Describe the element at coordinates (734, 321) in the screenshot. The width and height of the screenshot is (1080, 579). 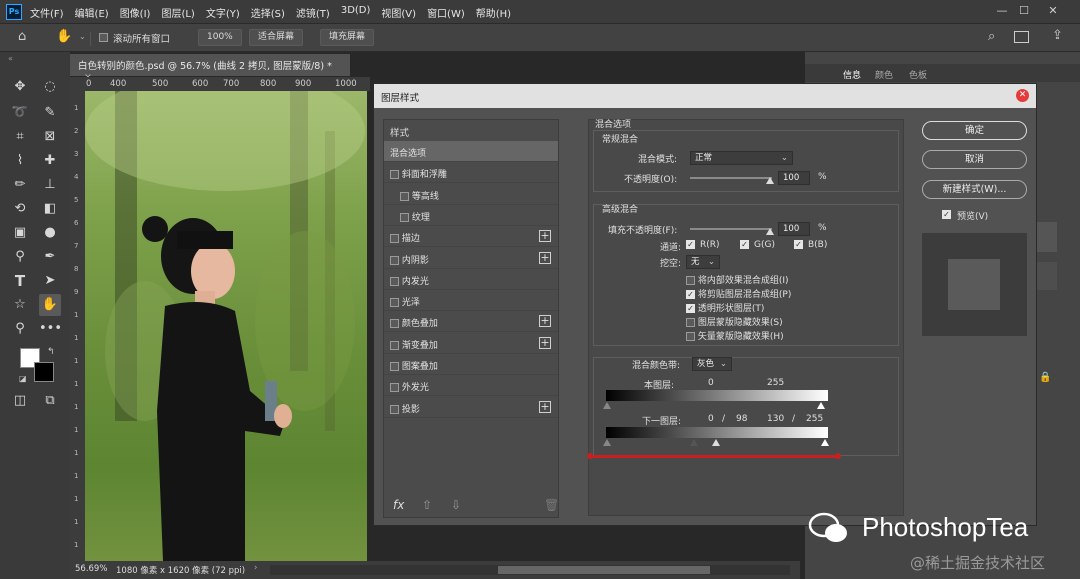
I see `advanced-option: 图层蒙版隐藏效果(S)` at that location.